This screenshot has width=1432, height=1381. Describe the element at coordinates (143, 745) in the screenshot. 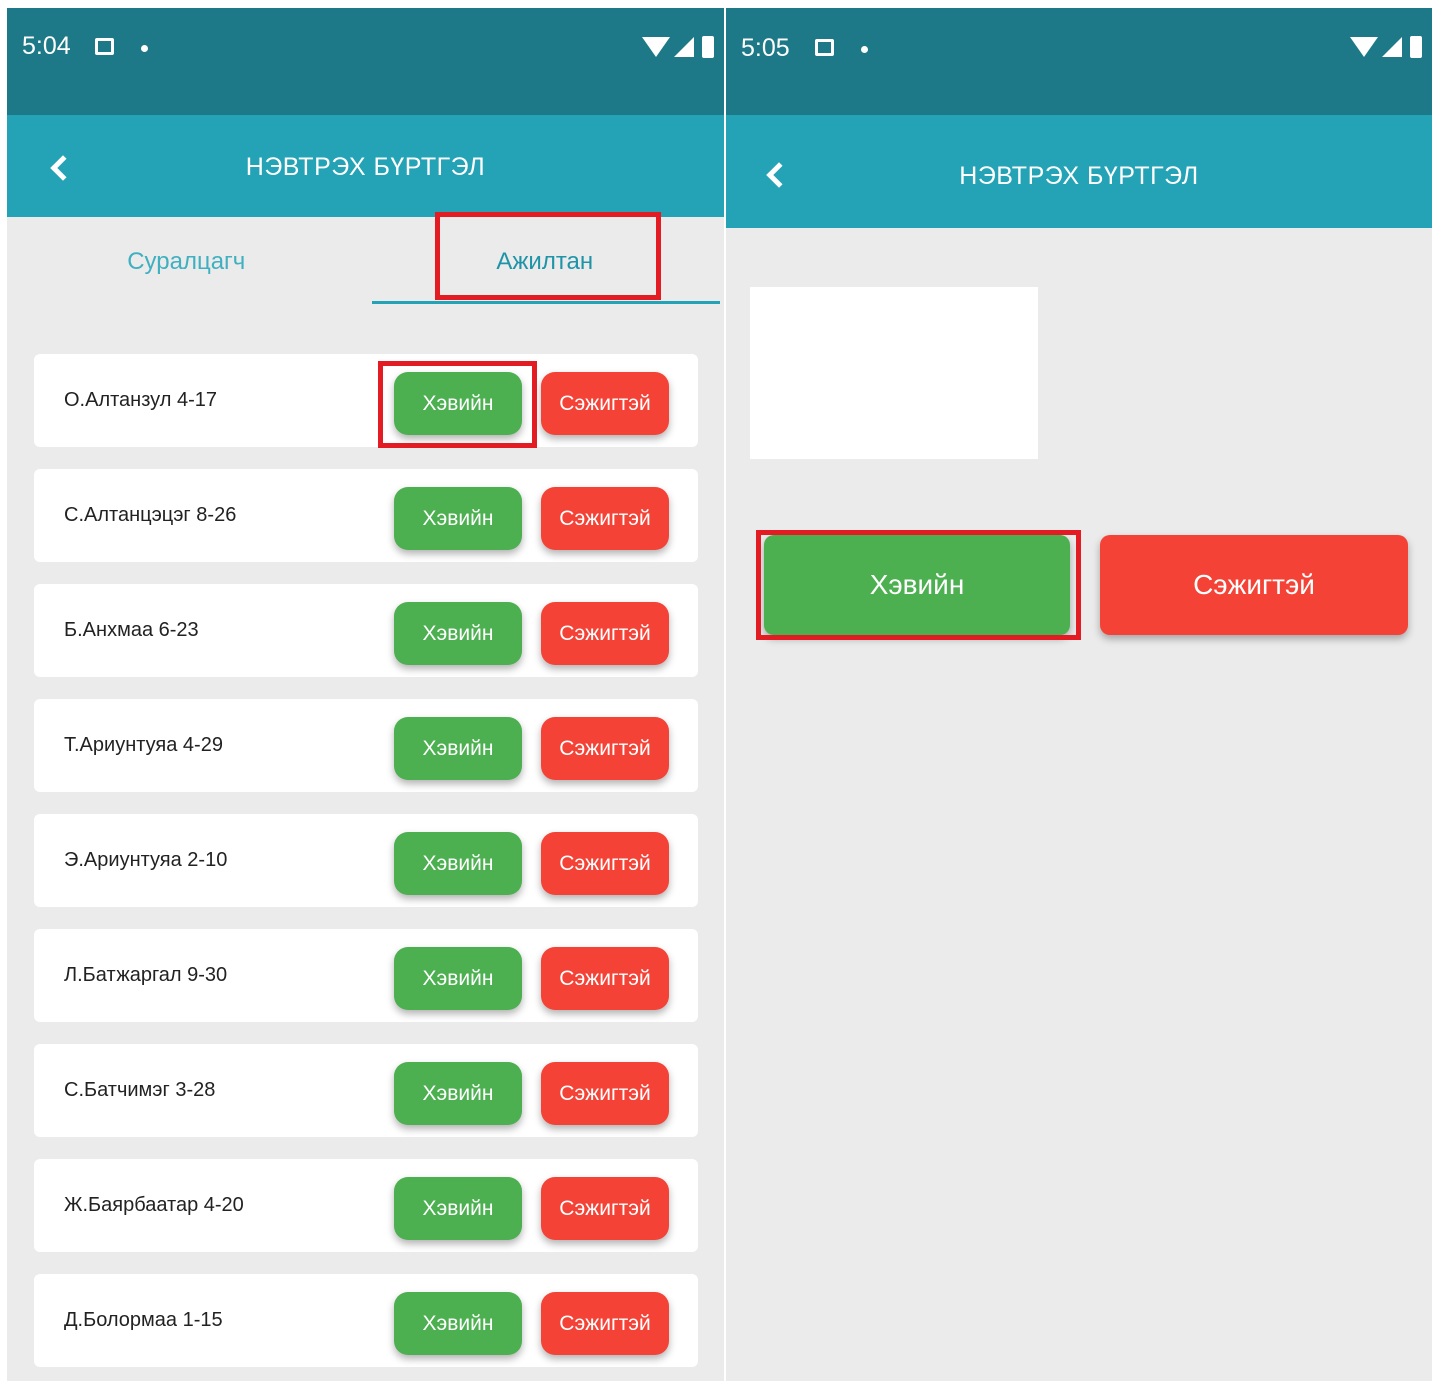

I see `staff-name: Т.Ариунтуяа 4-29` at that location.